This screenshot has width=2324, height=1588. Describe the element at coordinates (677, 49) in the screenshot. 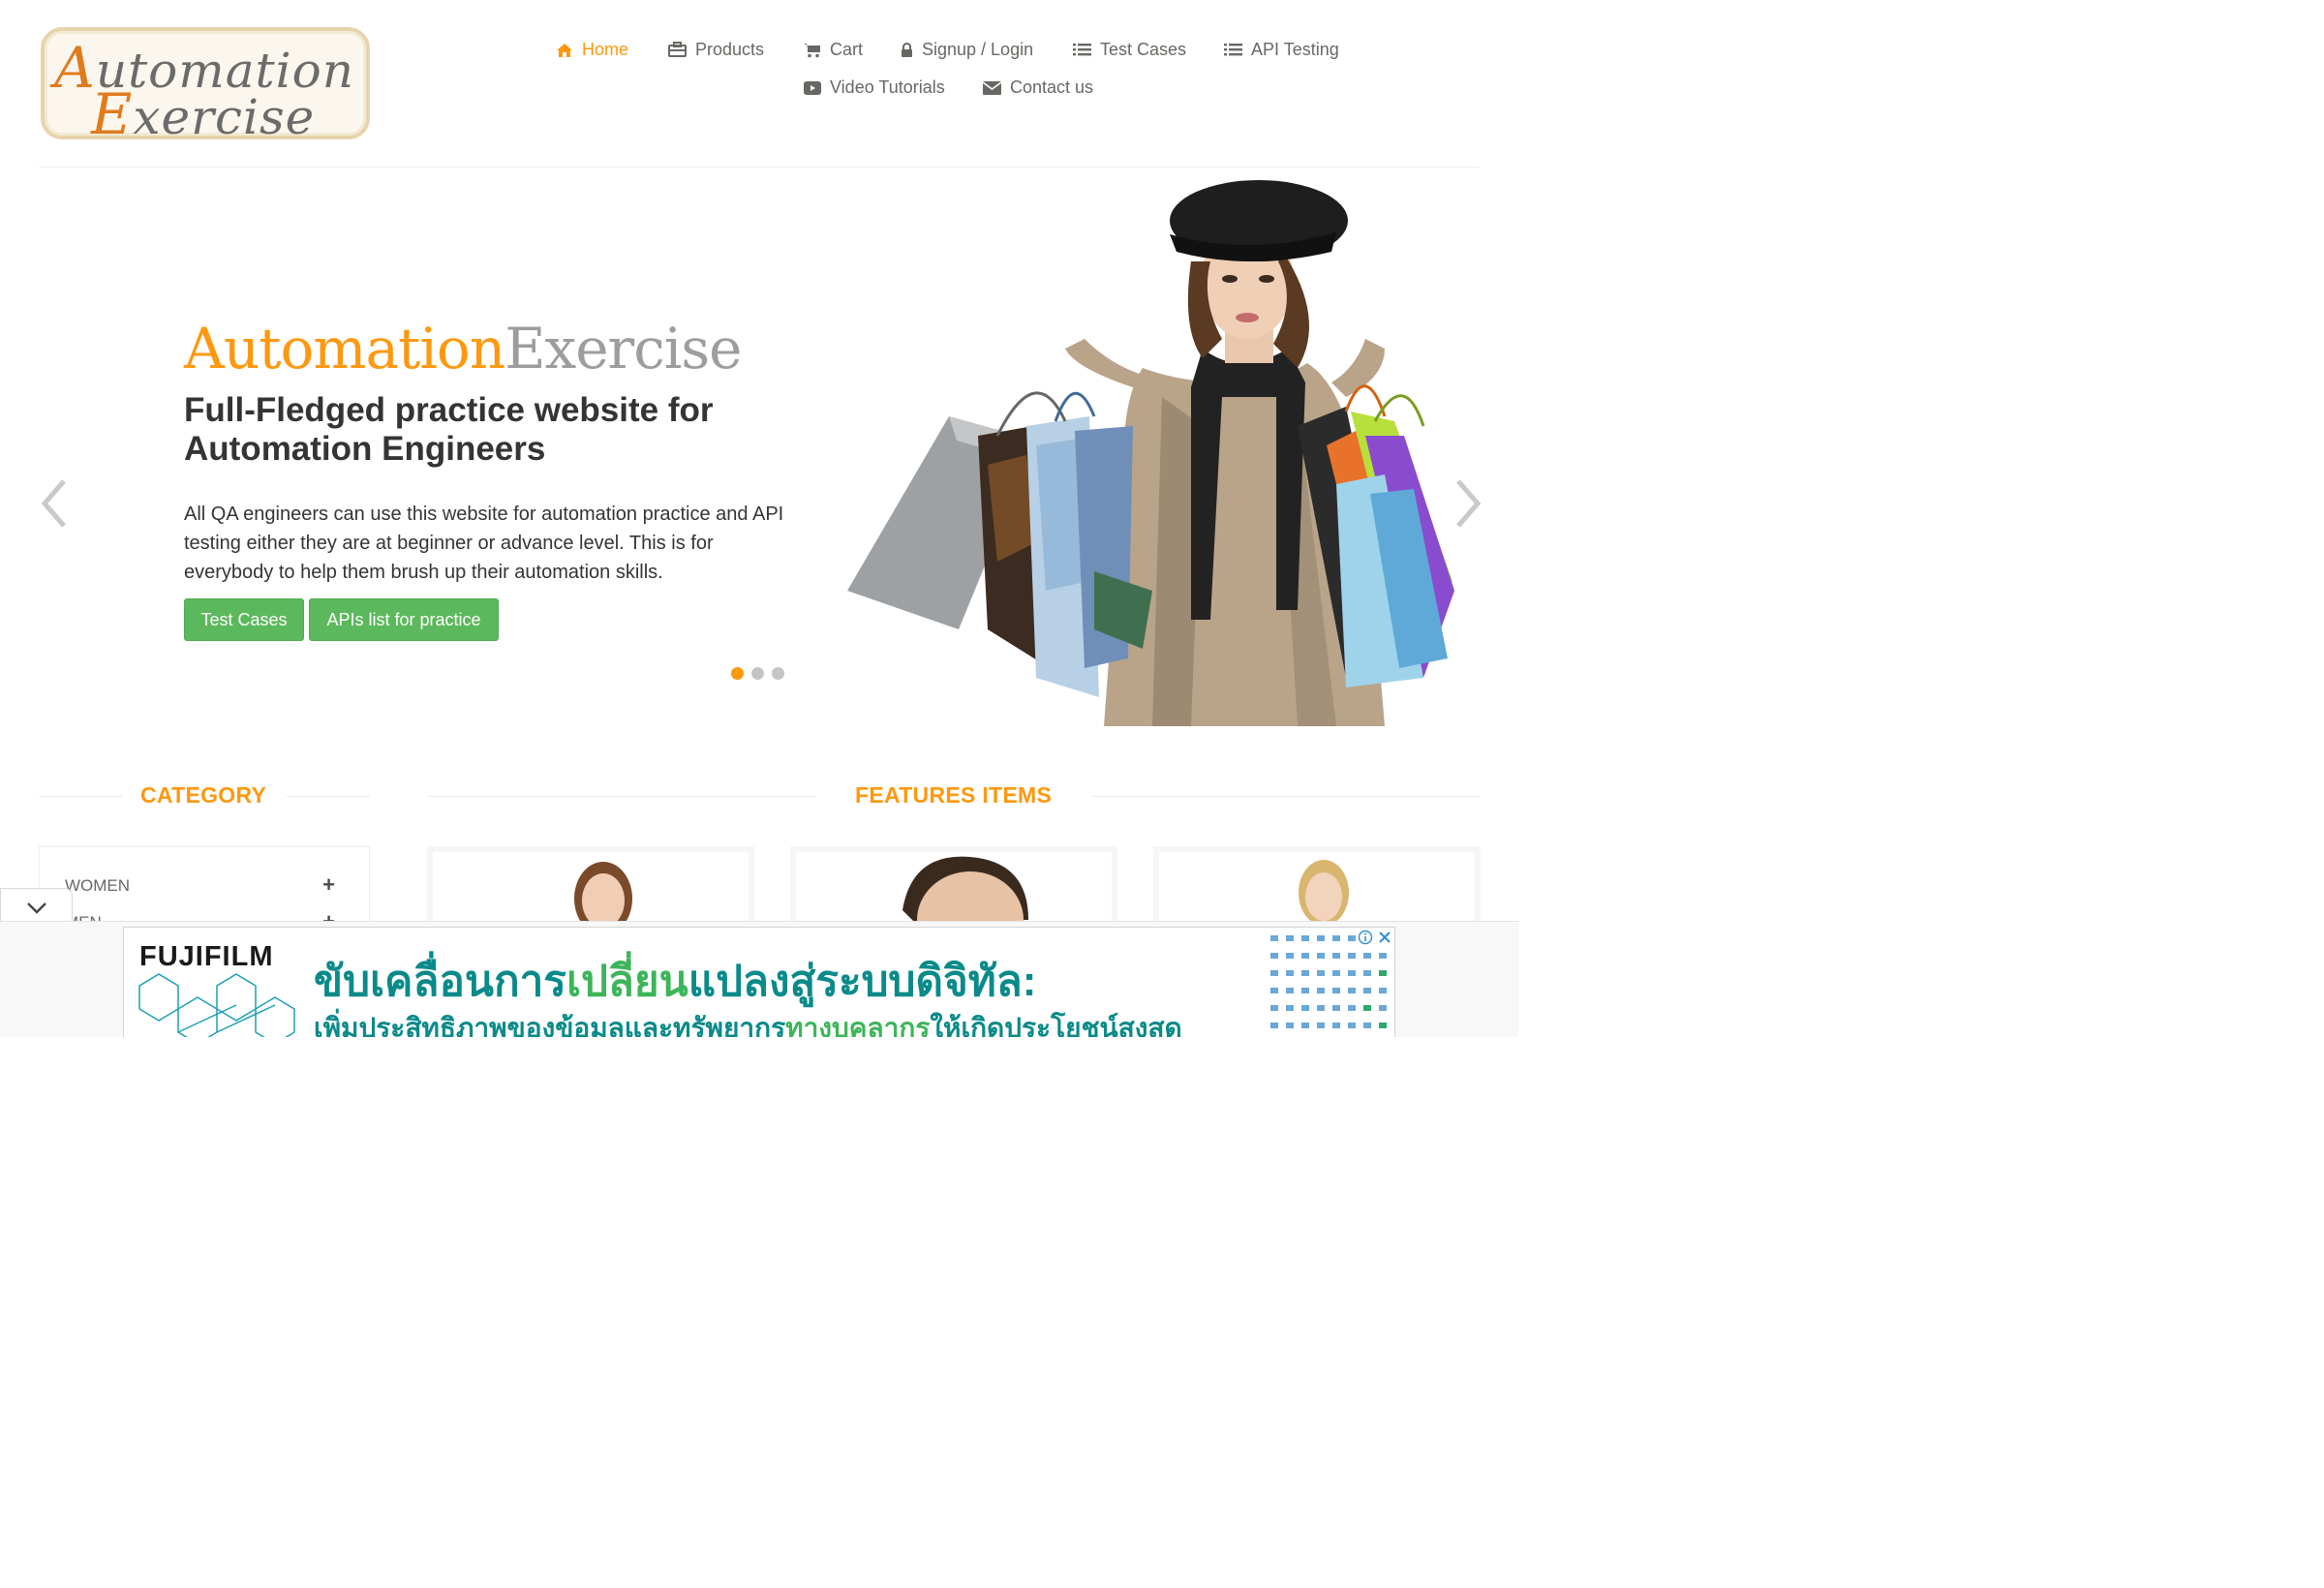

I see `briefcase-icon` at that location.